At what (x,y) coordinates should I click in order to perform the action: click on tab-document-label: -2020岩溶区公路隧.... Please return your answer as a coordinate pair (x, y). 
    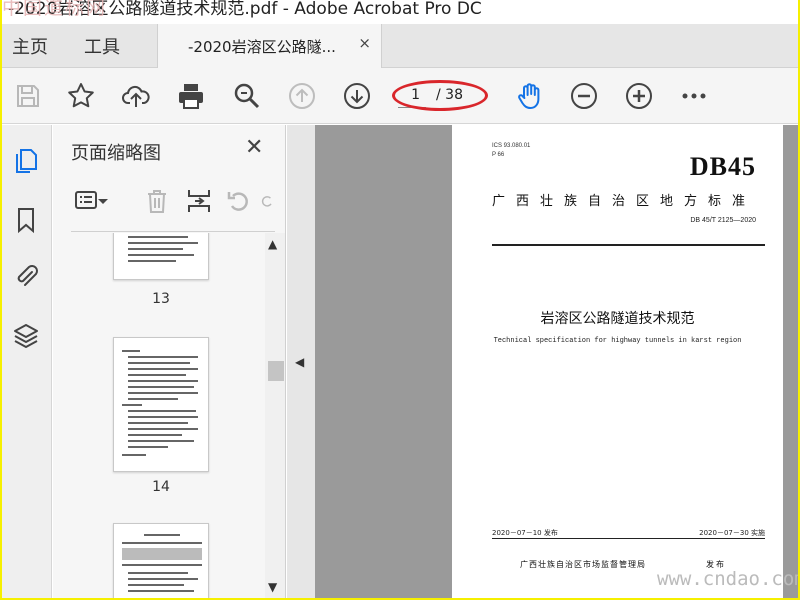
    Looking at the image, I should click on (262, 47).